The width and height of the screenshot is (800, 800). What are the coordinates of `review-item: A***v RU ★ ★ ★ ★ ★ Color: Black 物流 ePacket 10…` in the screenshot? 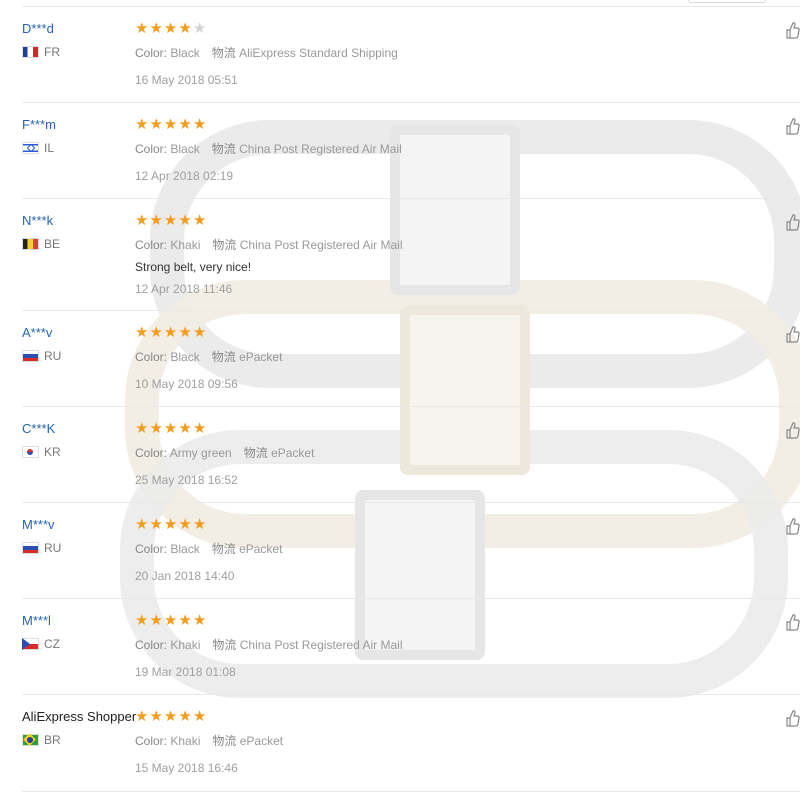 It's located at (411, 359).